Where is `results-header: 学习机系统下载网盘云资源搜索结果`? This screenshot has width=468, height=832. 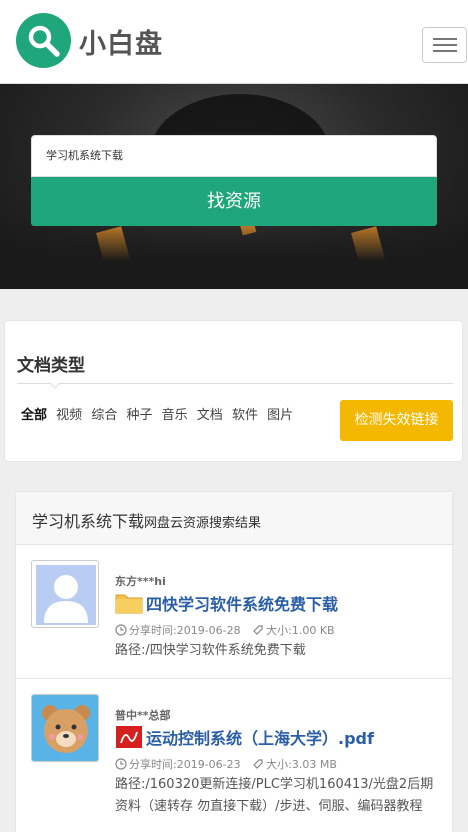
results-header: 学习机系统下载网盘云资源搜索结果 is located at coordinates (234, 518).